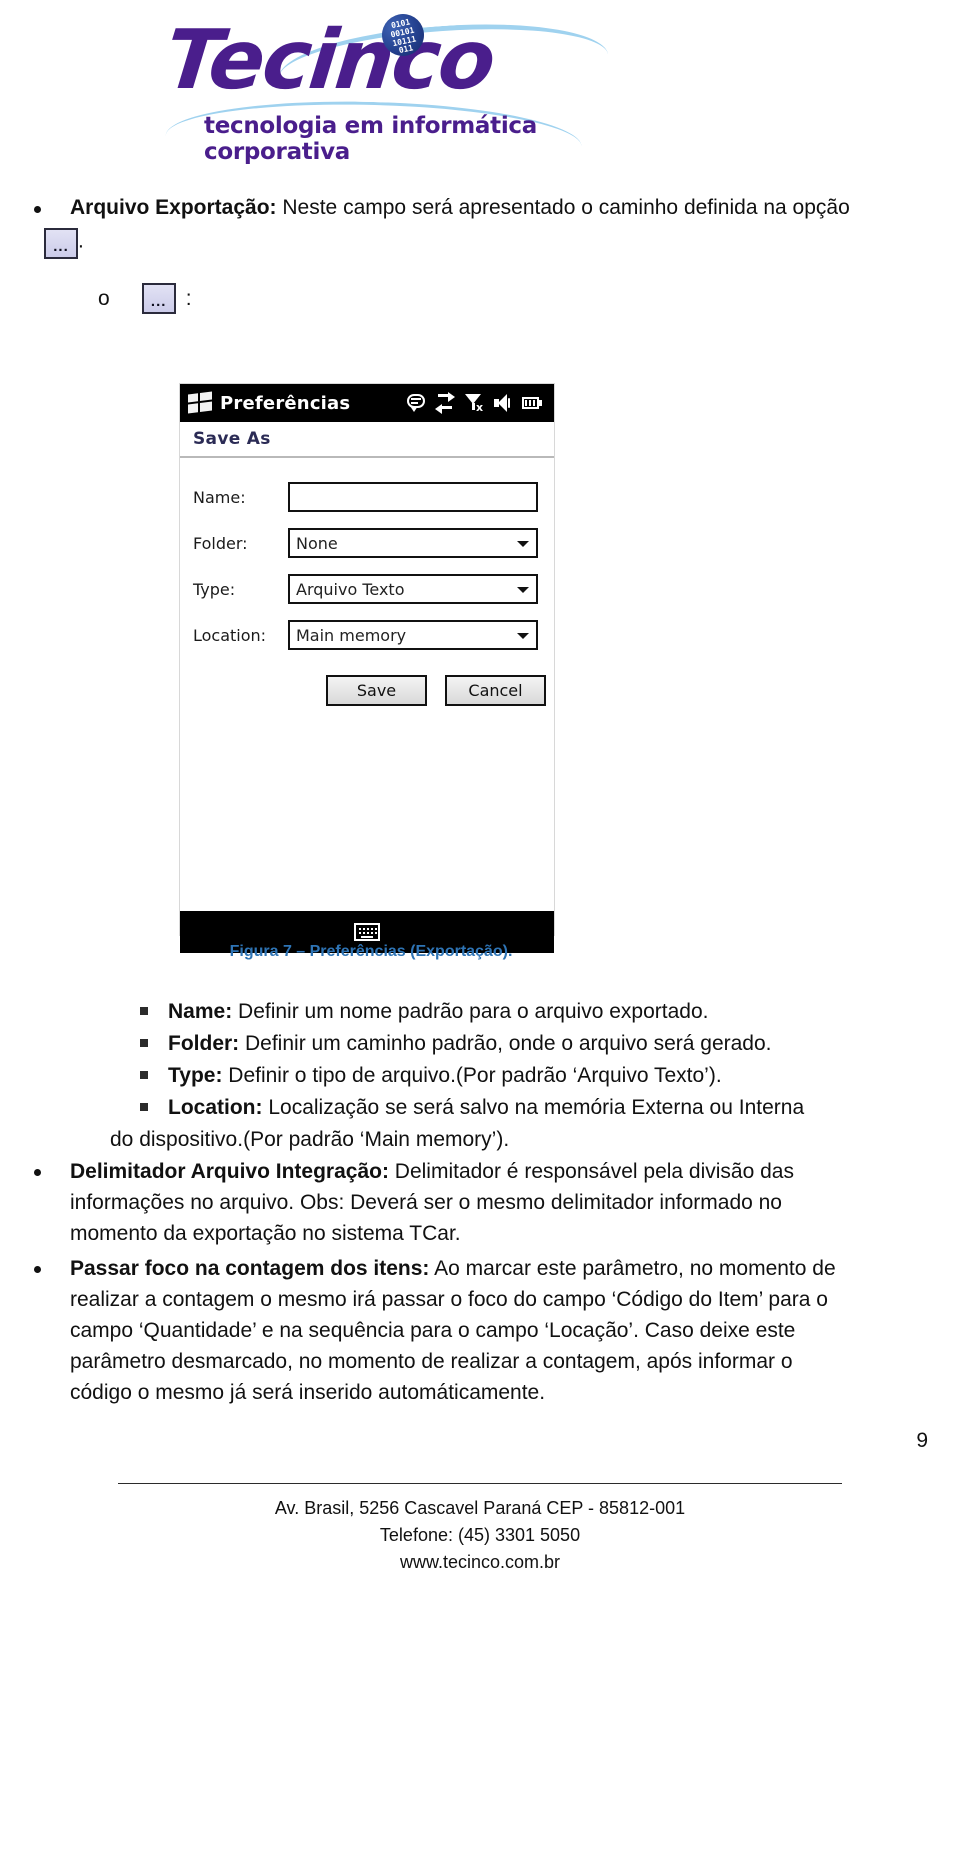  I want to click on page-number: 9, so click(922, 1440).